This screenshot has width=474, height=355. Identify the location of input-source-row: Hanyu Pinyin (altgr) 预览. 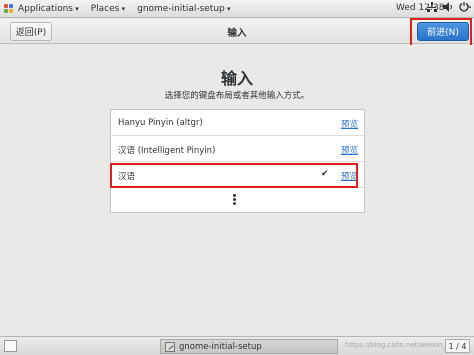
(237, 123).